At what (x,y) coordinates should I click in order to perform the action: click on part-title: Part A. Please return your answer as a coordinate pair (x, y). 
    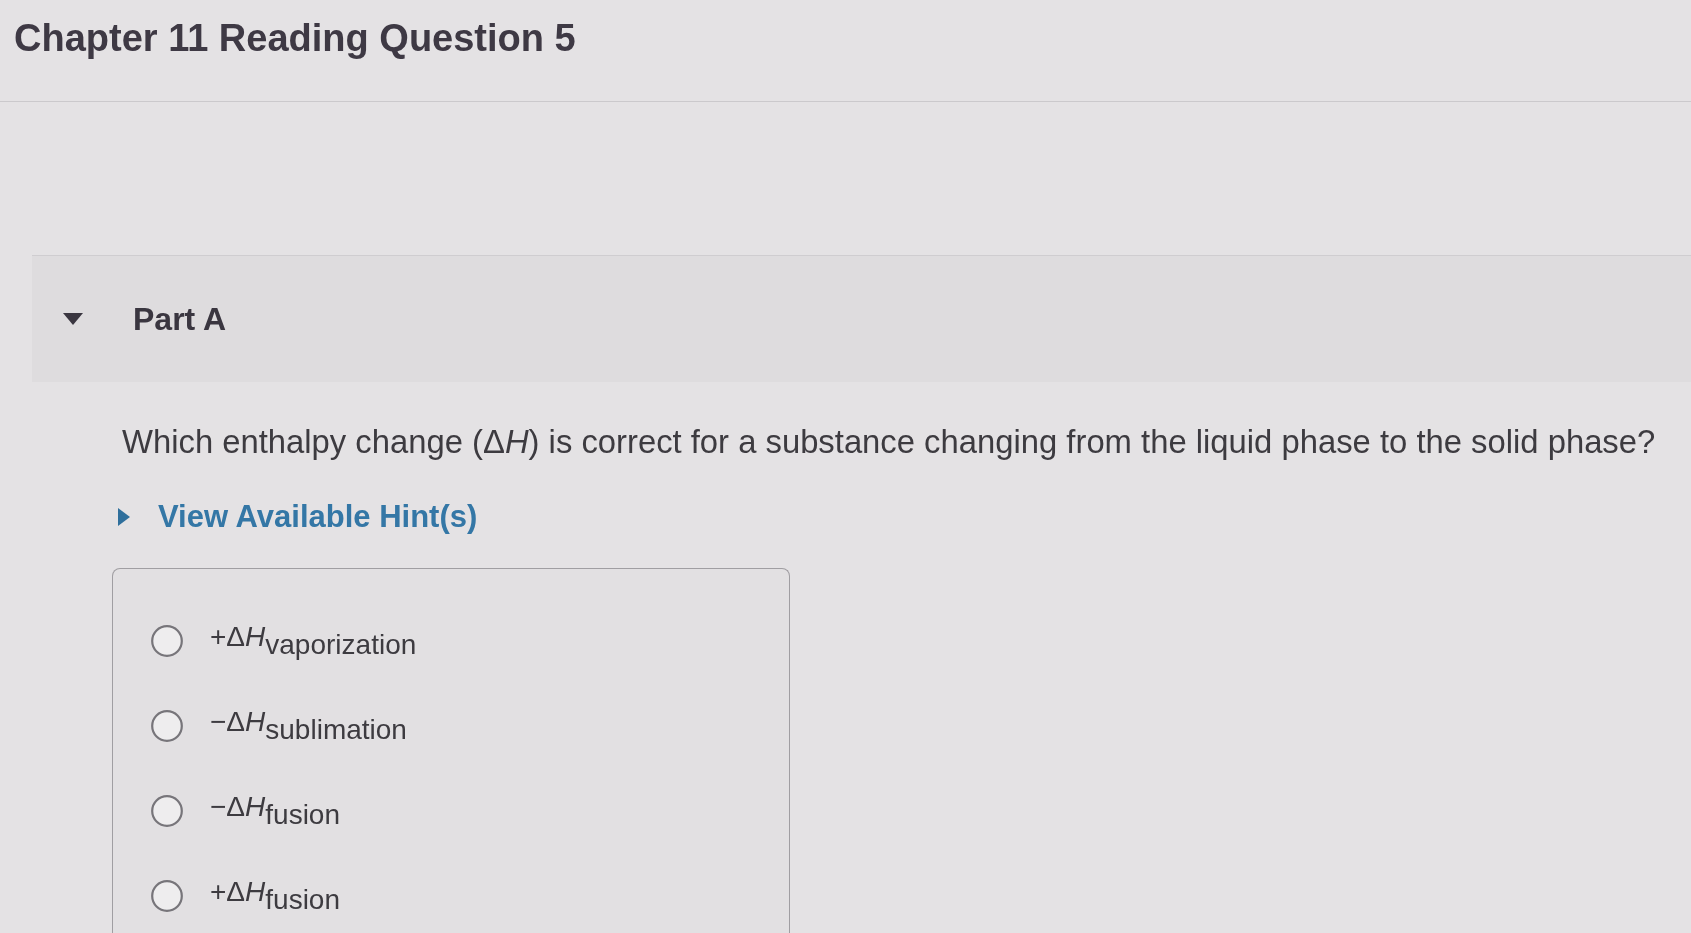
    Looking at the image, I should click on (180, 319).